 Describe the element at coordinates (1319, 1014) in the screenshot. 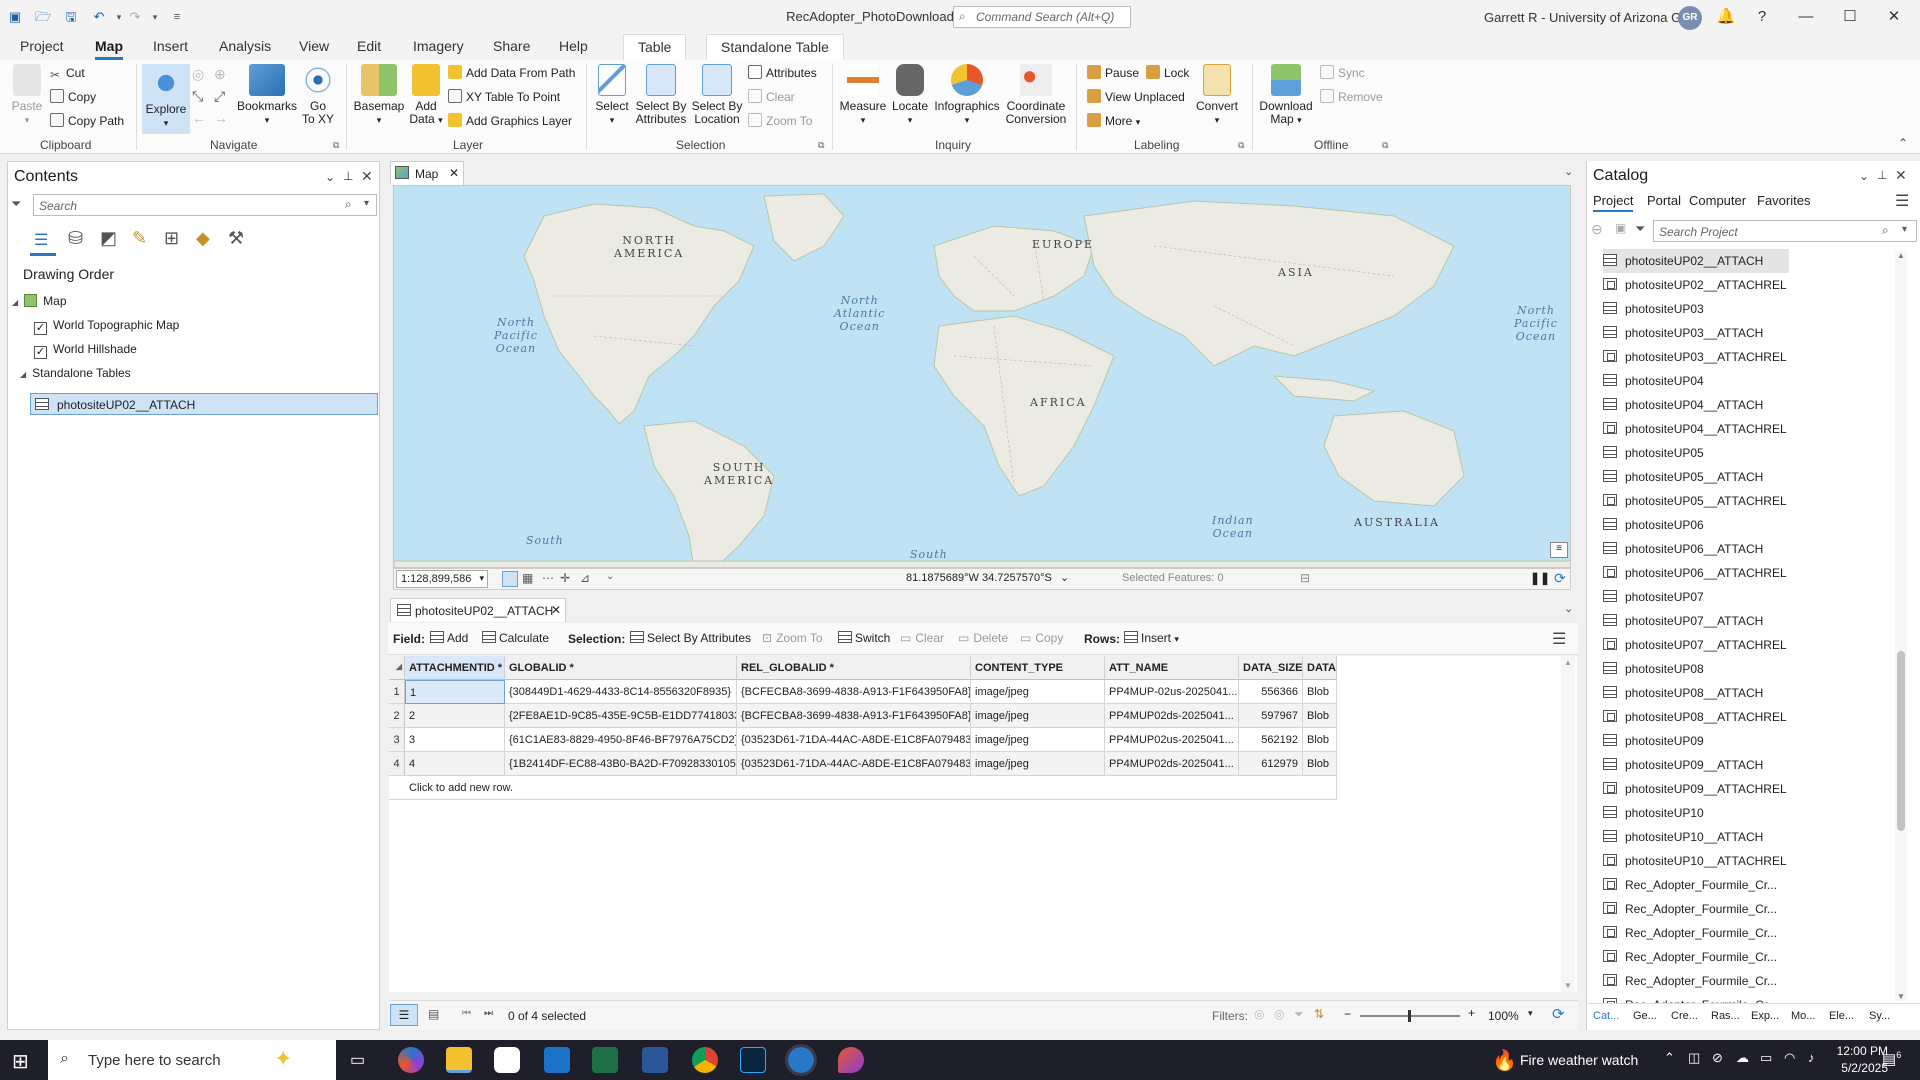

I see `filter-time-icon: ⇅` at that location.